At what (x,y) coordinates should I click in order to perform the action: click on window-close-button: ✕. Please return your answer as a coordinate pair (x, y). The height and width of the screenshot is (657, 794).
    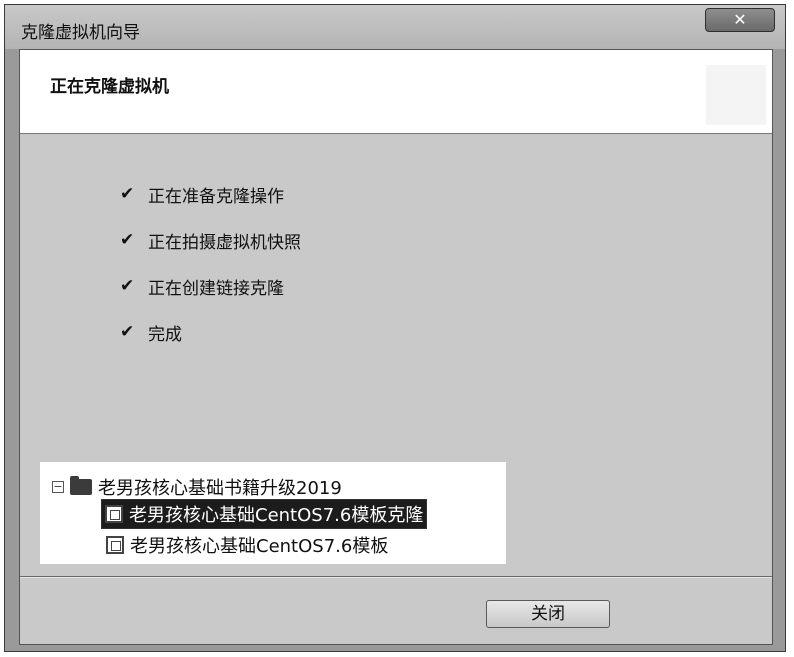
    Looking at the image, I should click on (740, 20).